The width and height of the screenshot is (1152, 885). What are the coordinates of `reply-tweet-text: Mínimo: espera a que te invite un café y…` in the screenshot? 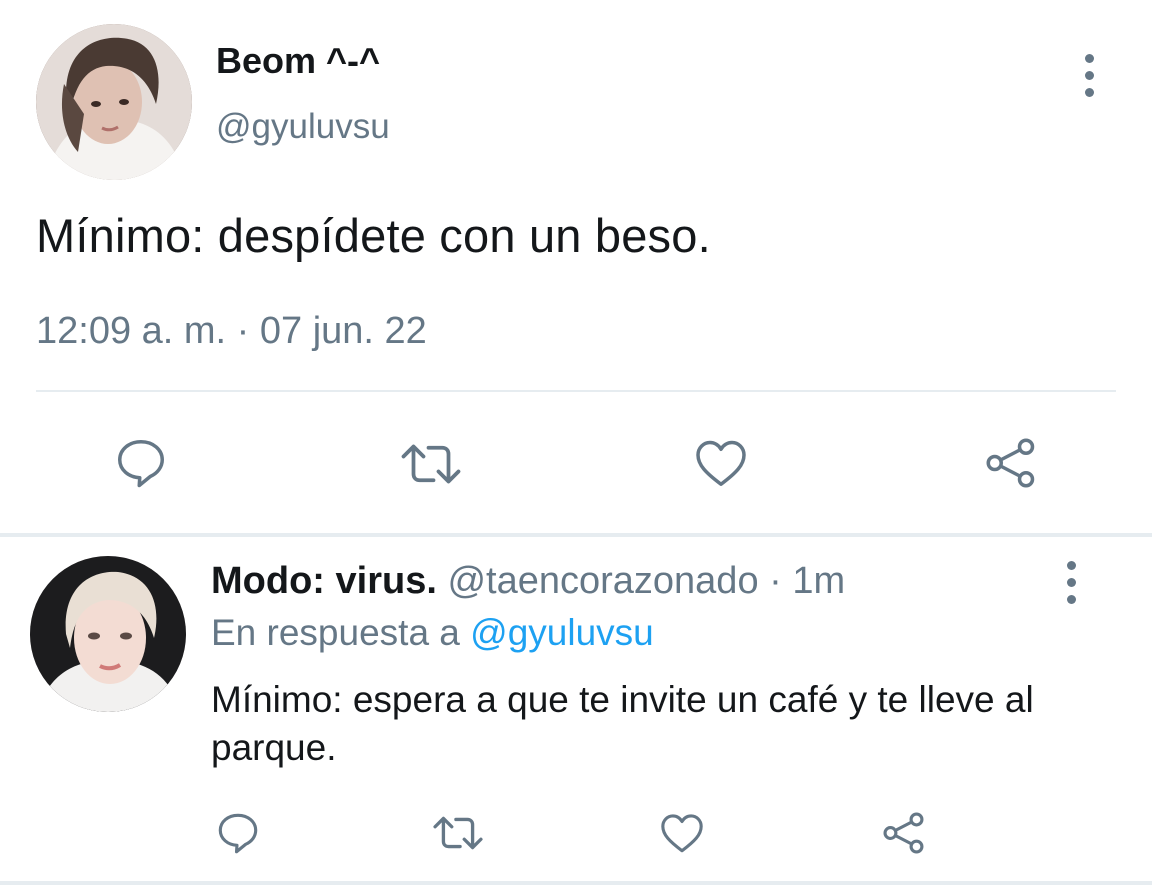 It's located at (622, 723).